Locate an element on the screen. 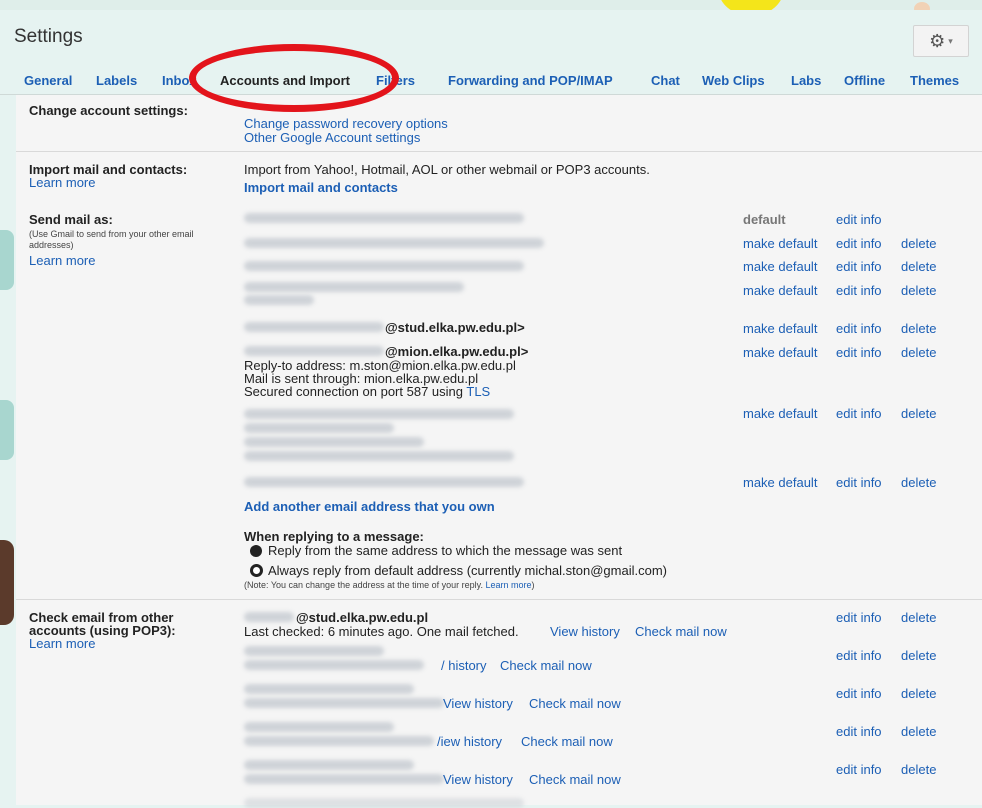 The width and height of the screenshot is (982, 808). gear-icon: ⚙ is located at coordinates (937, 41).